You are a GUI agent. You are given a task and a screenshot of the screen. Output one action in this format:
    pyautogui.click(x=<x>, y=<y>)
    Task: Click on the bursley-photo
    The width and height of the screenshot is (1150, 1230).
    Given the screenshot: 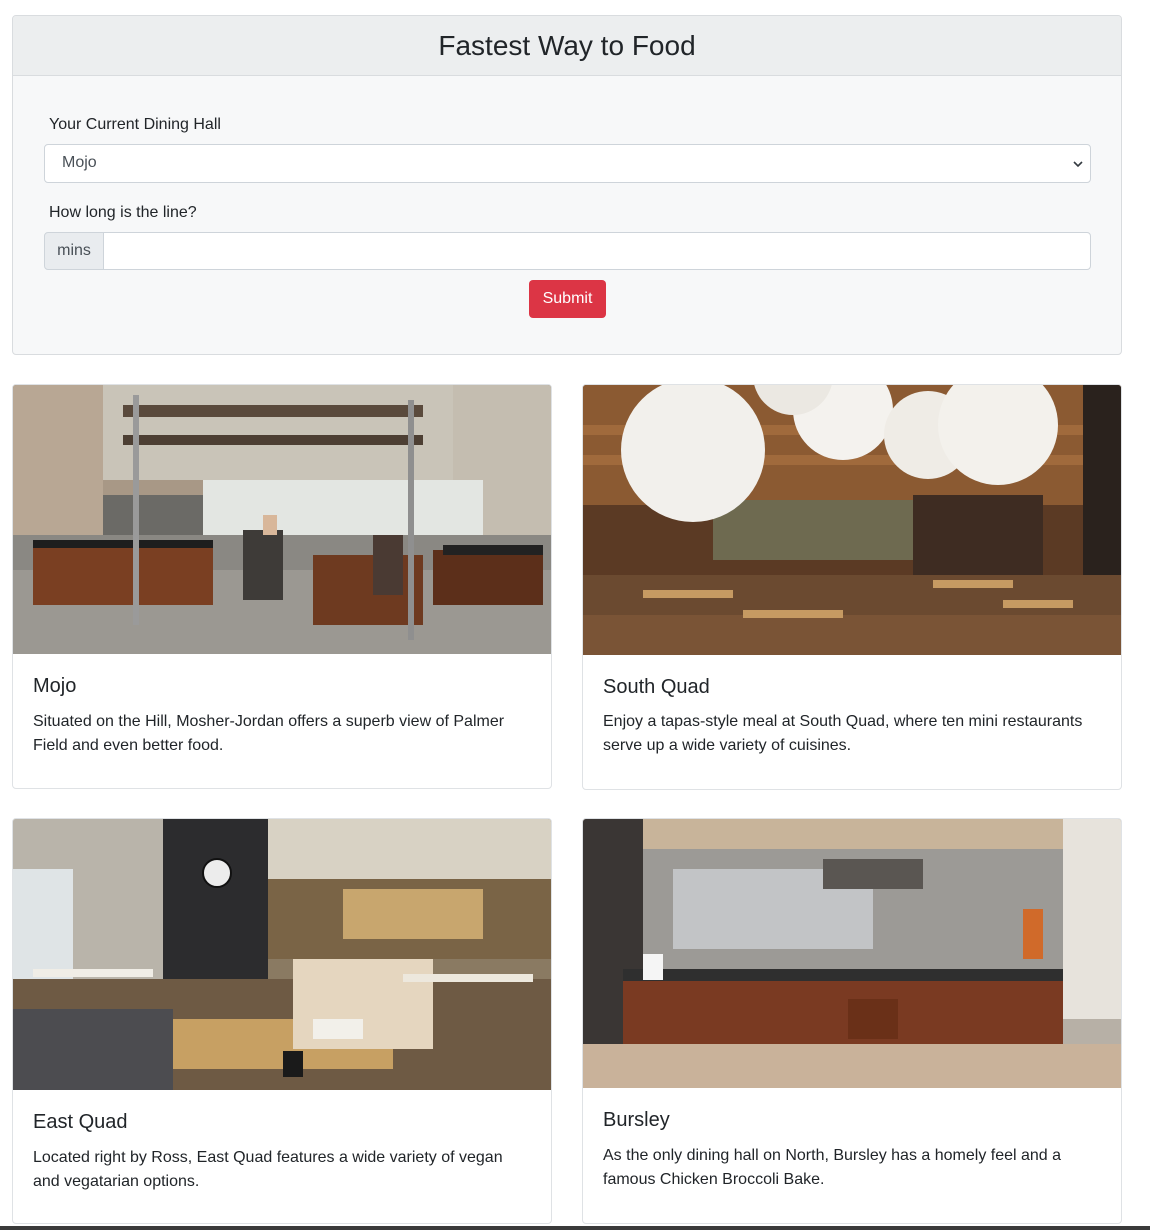 What is the action you would take?
    pyautogui.click(x=852, y=953)
    